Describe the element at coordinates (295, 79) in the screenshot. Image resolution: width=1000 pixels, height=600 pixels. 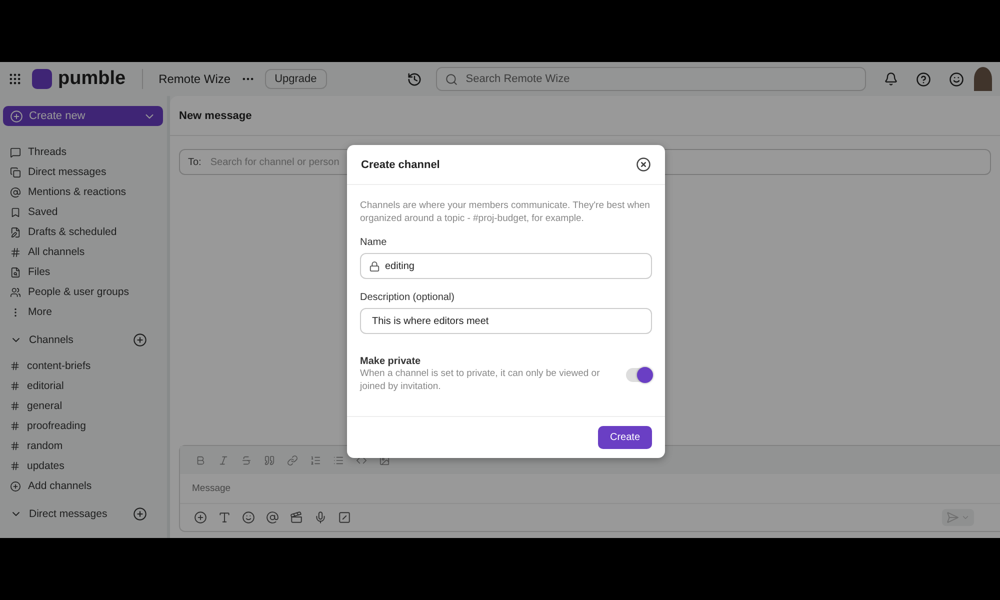
I see `upgrade-button: Upgrade` at that location.